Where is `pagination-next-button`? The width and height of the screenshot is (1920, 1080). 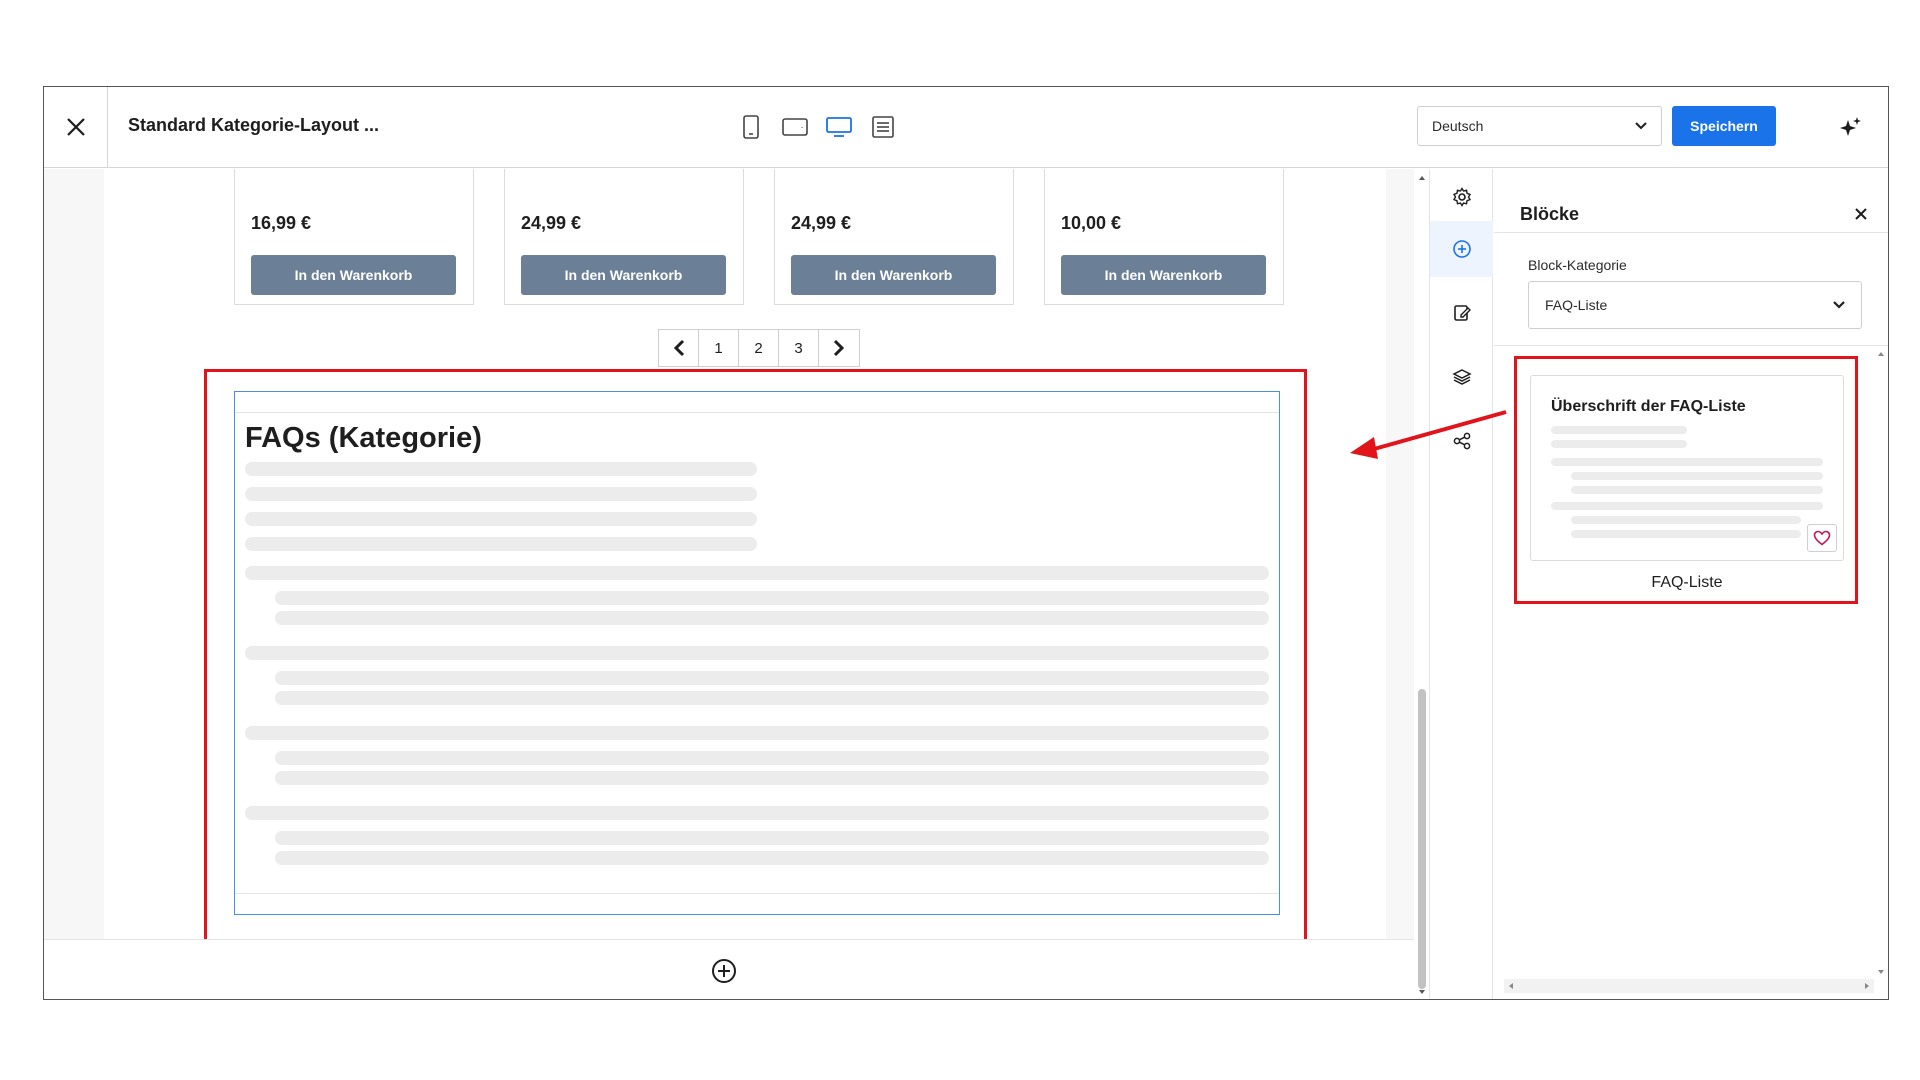
pagination-next-button is located at coordinates (839, 348).